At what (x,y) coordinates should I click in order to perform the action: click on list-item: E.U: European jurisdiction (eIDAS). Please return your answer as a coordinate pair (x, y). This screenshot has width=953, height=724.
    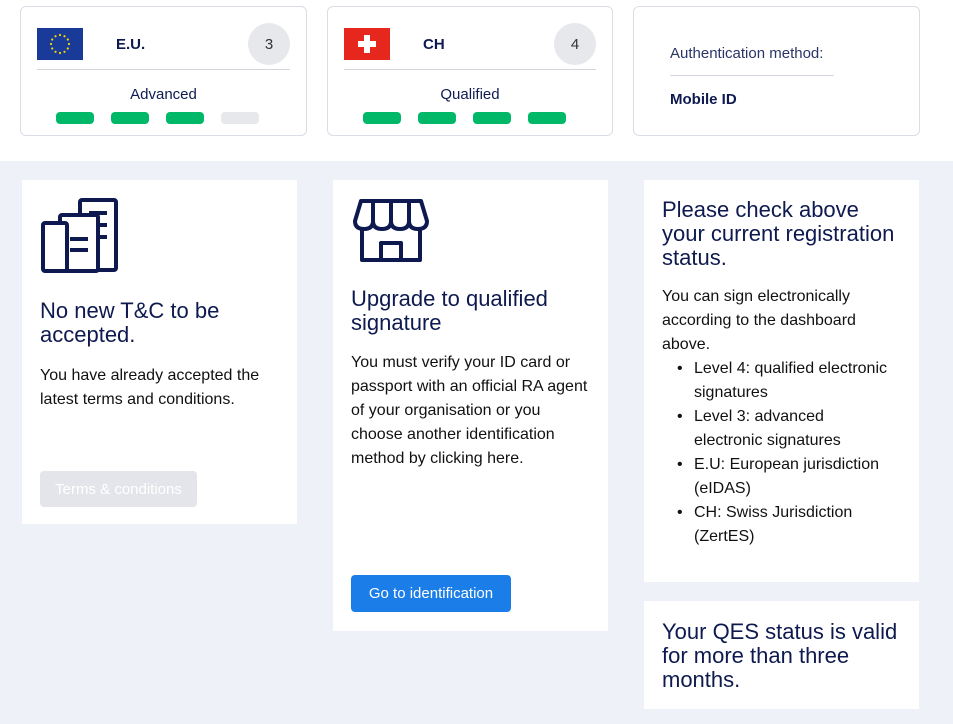
    Looking at the image, I should click on (777, 477).